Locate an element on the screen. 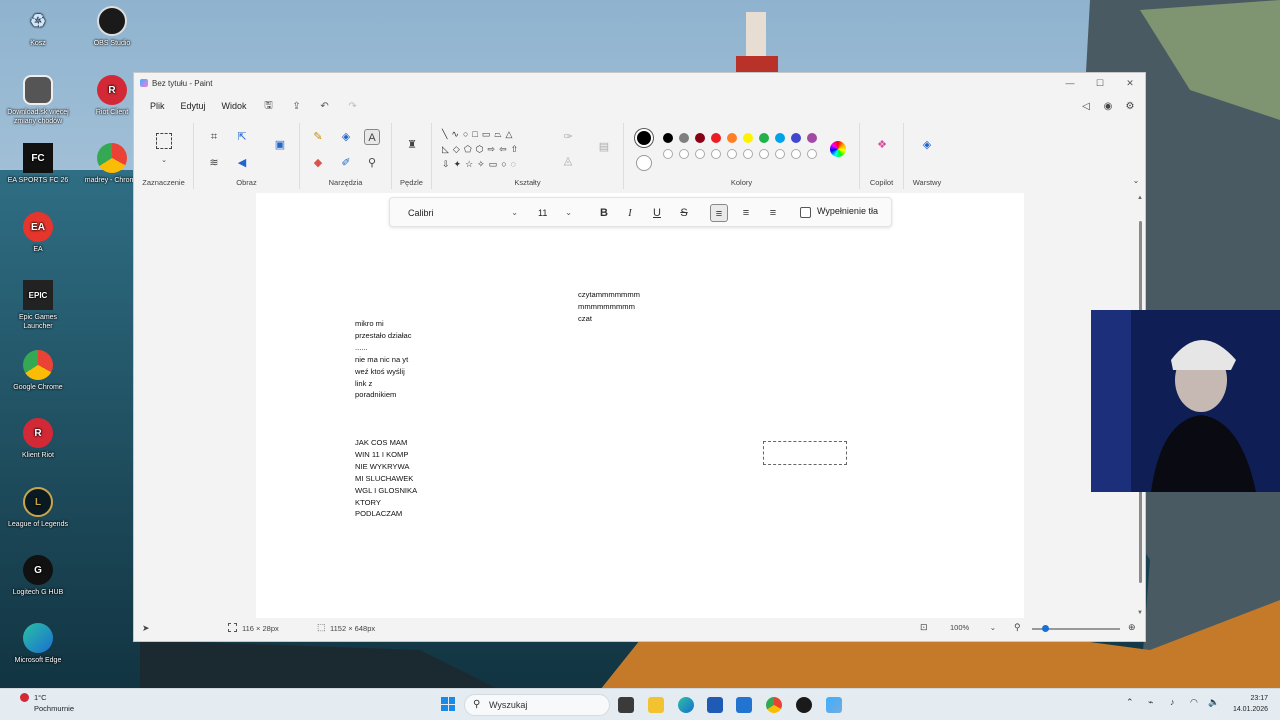  desktop-icon-chrome: Google Chrome is located at coordinates (38, 371).